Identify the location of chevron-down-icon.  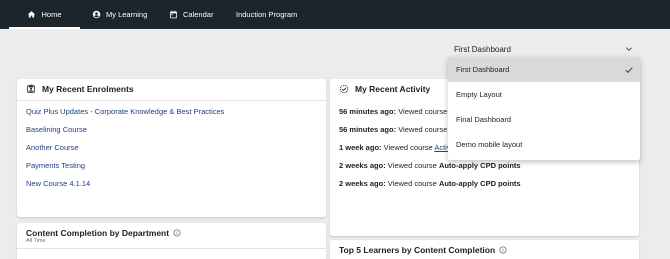
(629, 49).